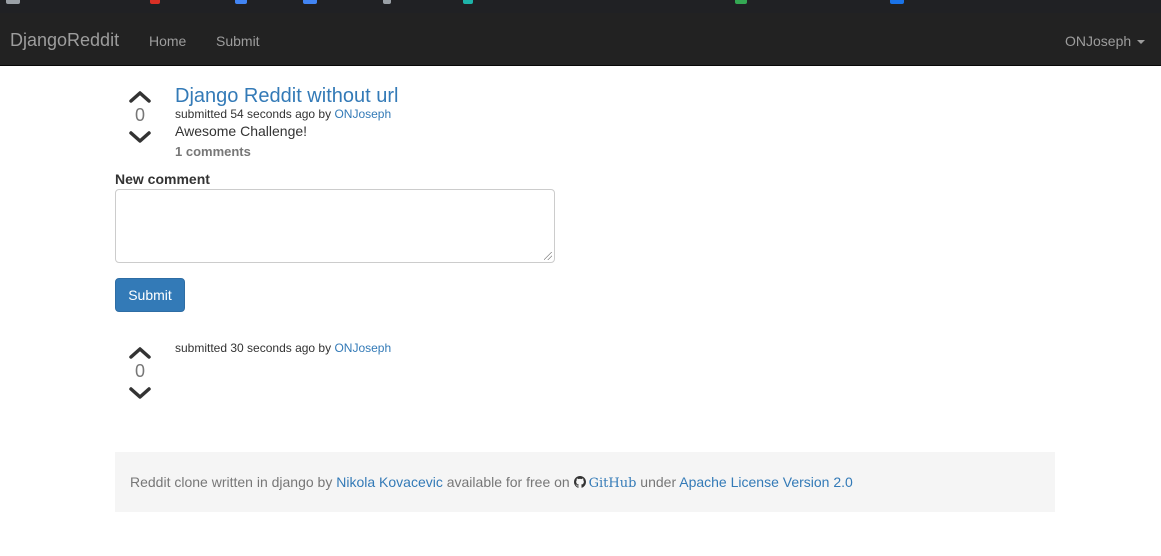 Image resolution: width=1161 pixels, height=556 pixels. Describe the element at coordinates (253, 114) in the screenshot. I see `post-submitted-text: submitted 54 seconds ago by` at that location.